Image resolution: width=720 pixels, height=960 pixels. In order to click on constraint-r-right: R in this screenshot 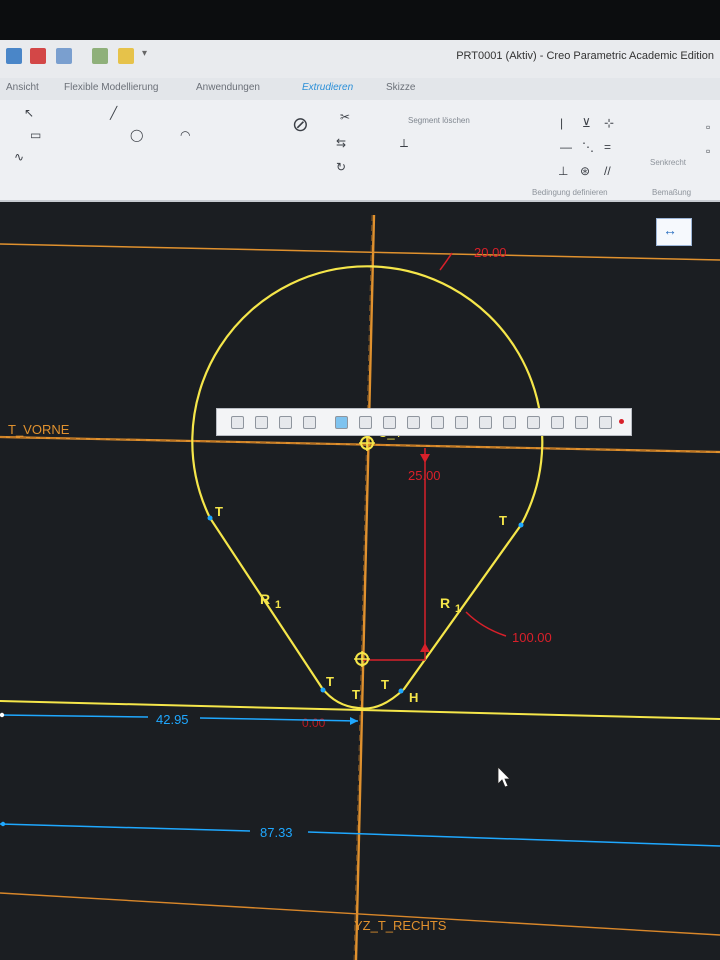, I will do `click(445, 603)`.